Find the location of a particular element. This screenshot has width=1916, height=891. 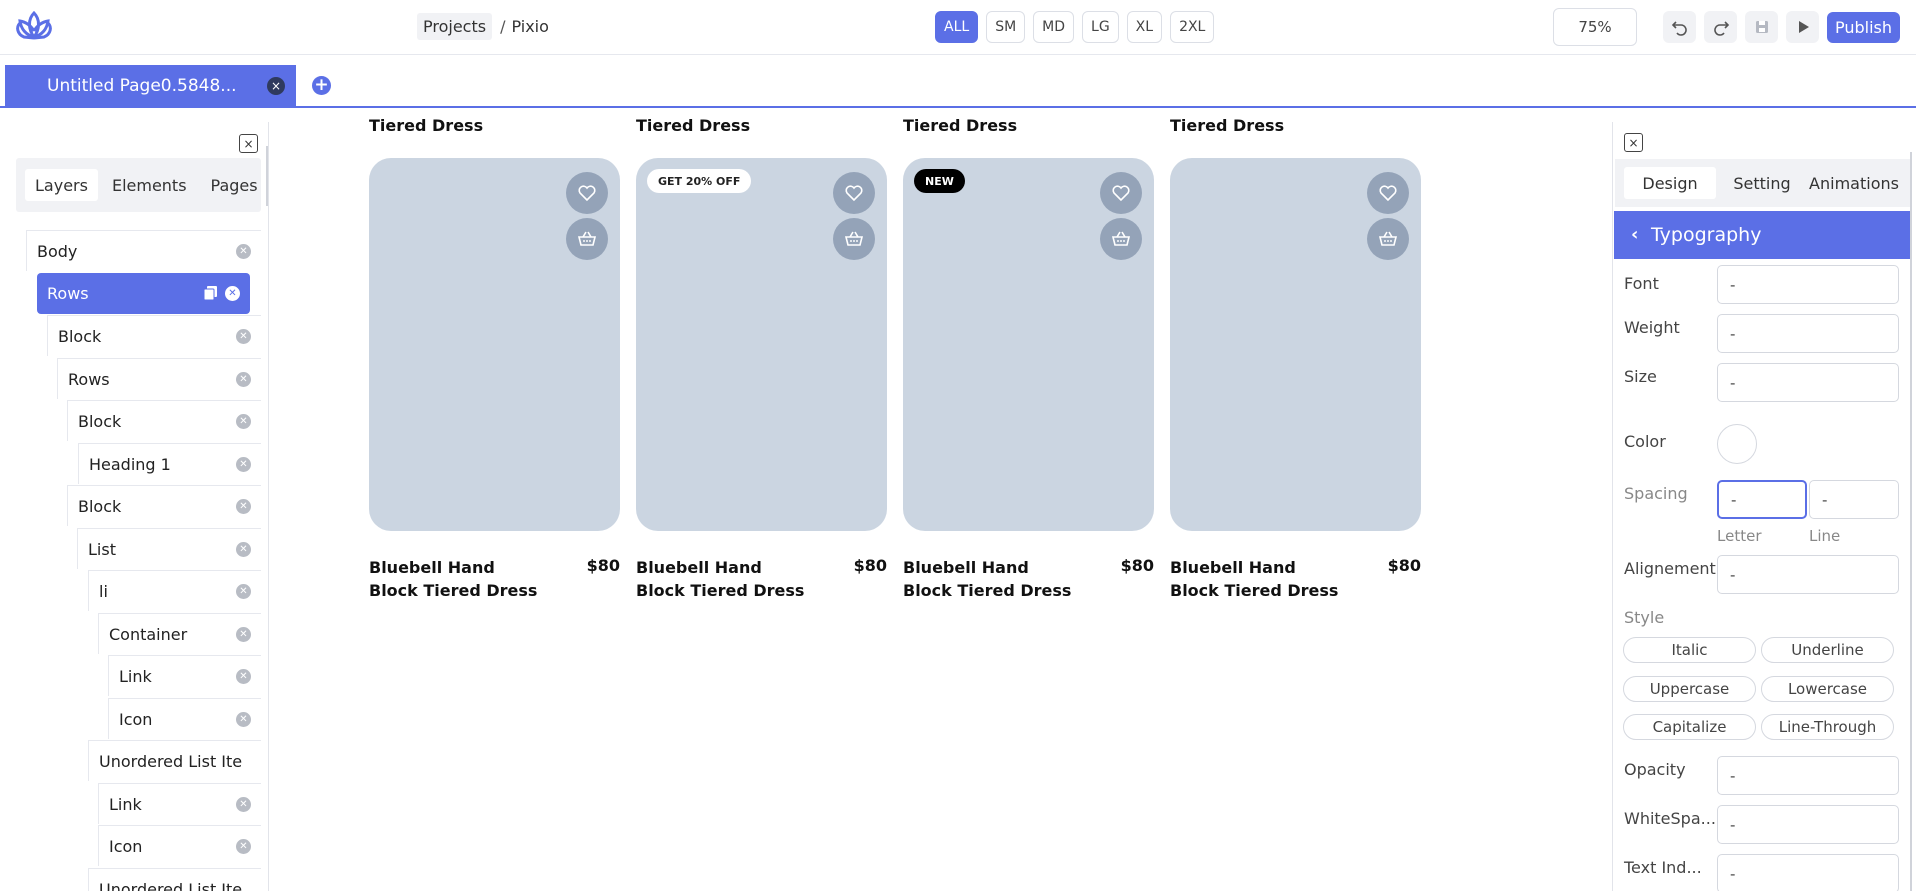

layer-item: li ✕ is located at coordinates (174, 590).